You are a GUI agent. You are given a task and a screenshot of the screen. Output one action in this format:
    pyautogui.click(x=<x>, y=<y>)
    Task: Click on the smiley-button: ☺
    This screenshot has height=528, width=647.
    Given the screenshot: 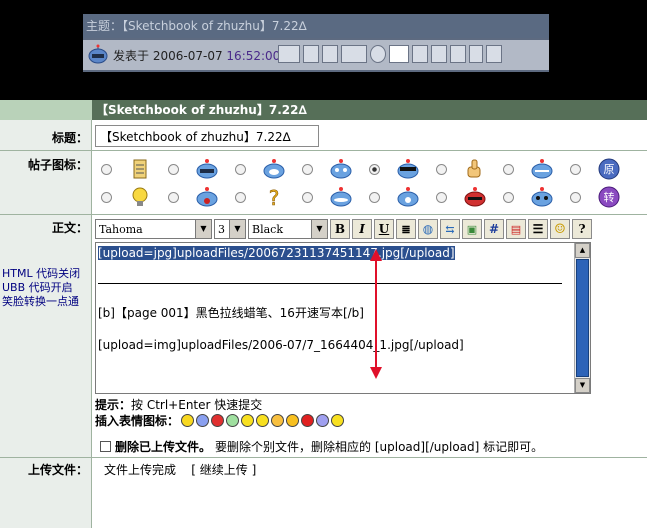 What is the action you would take?
    pyautogui.click(x=560, y=229)
    